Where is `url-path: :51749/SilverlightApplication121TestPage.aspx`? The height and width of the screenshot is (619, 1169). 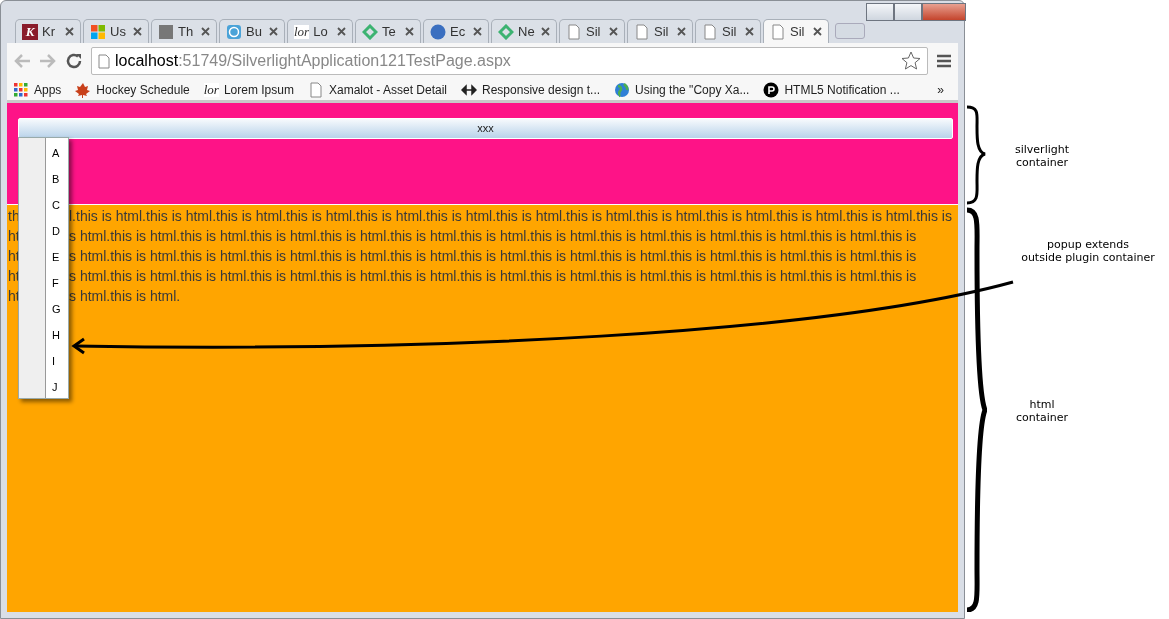 url-path: :51749/SilverlightApplication121TestPage.aspx is located at coordinates (344, 60).